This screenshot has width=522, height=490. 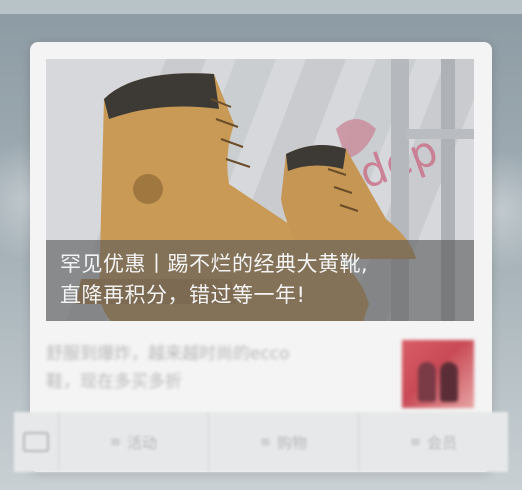 I want to click on menu-tab-shopping: ≡ 购物, so click(x=284, y=442).